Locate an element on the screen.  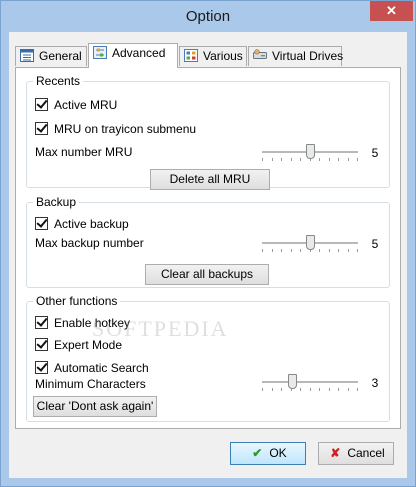
list-icon is located at coordinates (27, 55).